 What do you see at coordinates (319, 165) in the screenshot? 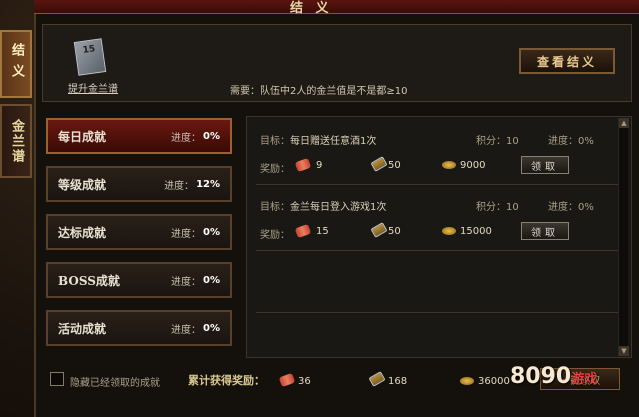
I see `reward-scroll: 9` at bounding box center [319, 165].